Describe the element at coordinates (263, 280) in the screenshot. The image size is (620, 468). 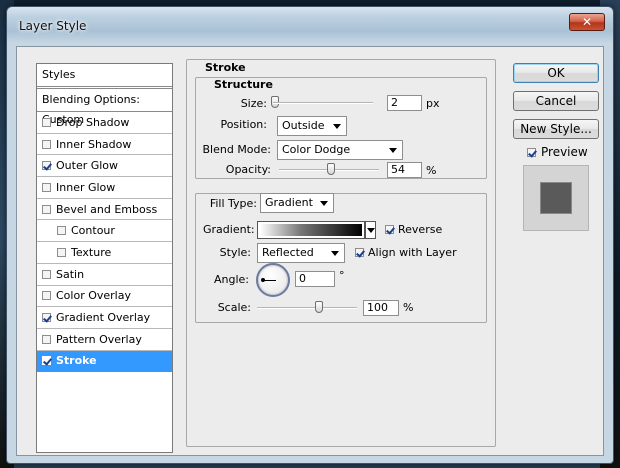
I see `angle-dial-center` at that location.